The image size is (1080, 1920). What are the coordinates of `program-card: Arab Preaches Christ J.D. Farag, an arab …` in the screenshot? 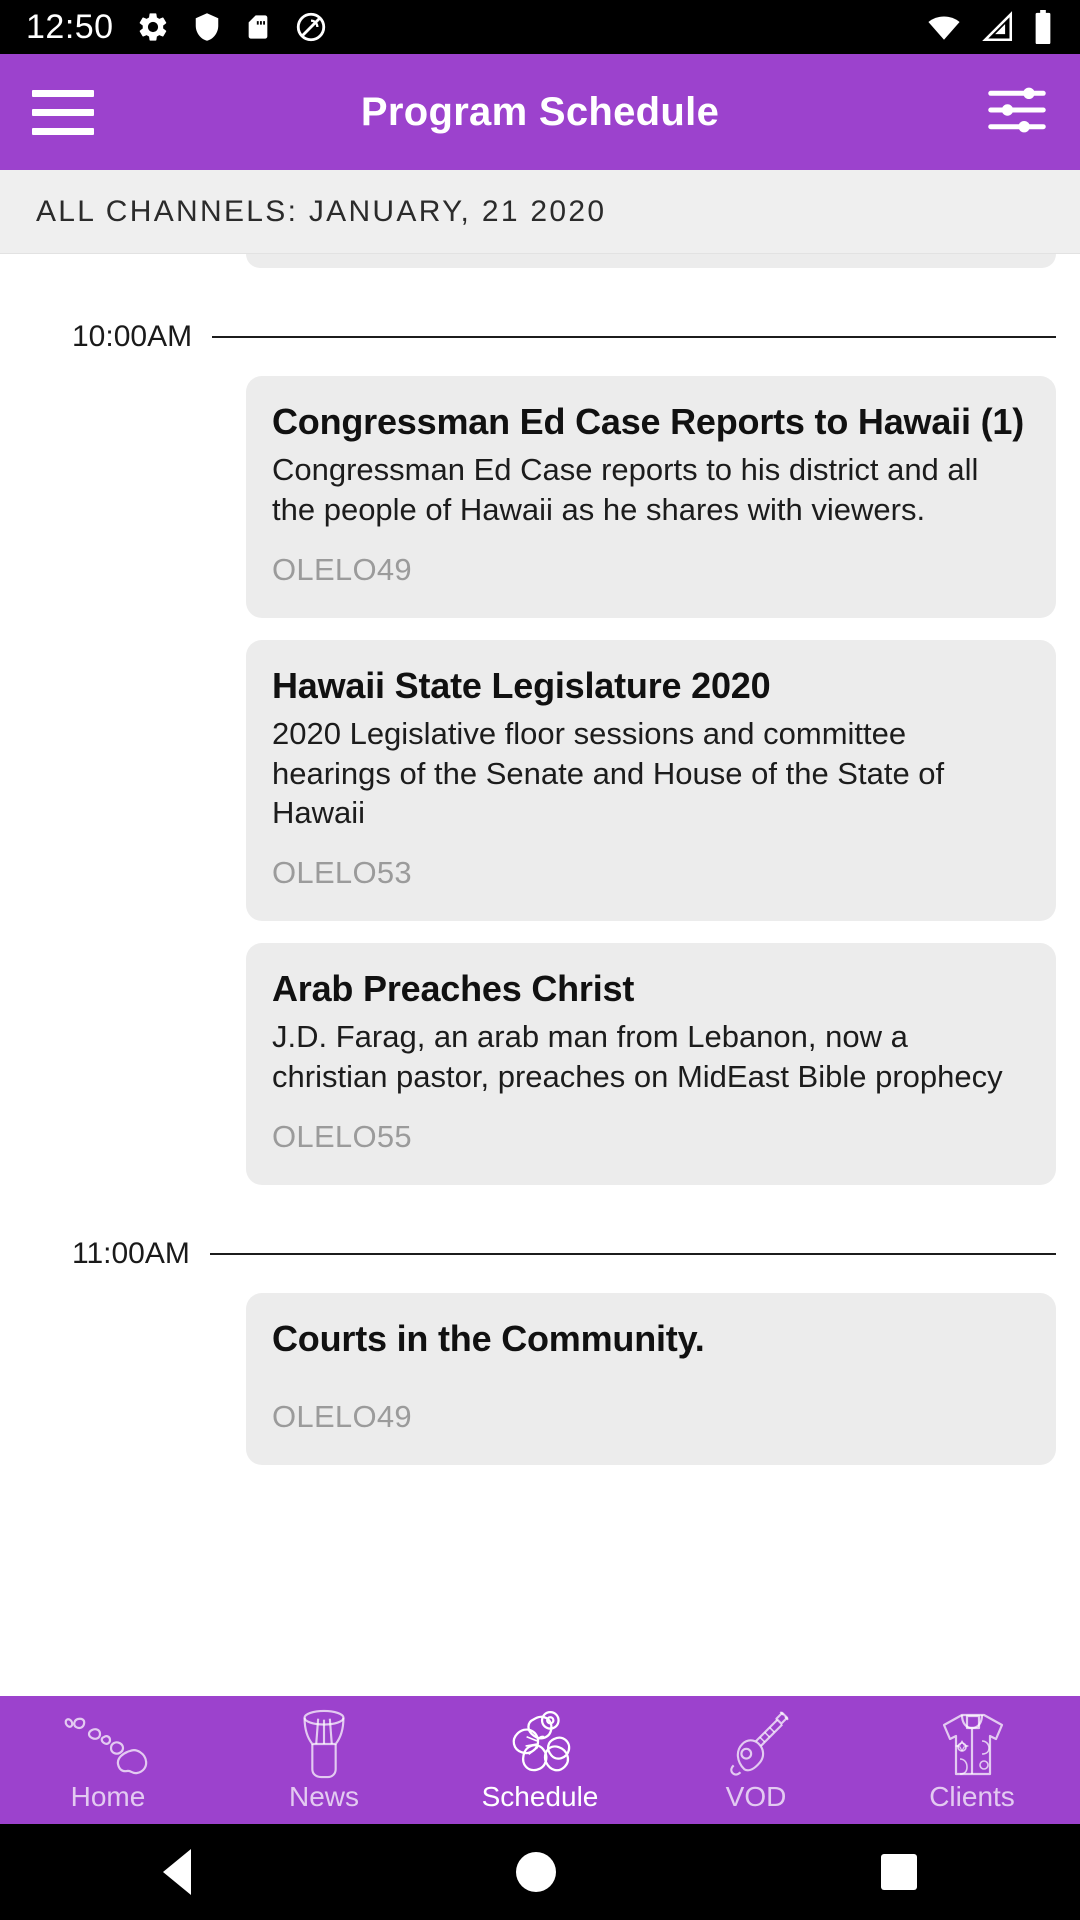 It's located at (651, 1063).